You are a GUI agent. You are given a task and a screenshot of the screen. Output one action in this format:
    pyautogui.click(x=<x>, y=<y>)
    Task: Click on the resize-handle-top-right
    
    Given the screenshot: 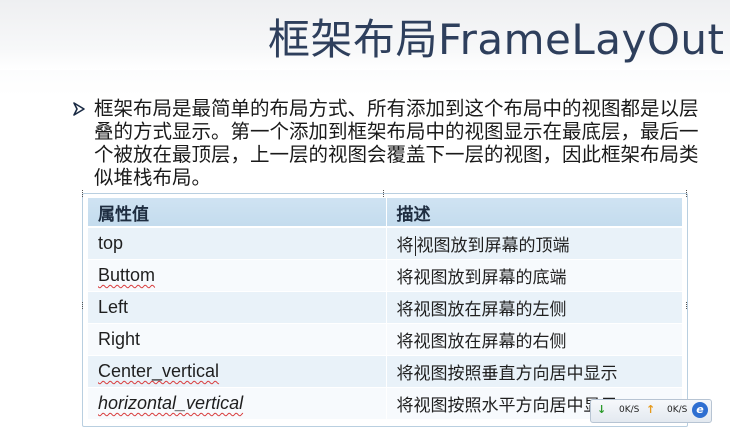 What is the action you would take?
    pyautogui.click(x=686, y=193)
    